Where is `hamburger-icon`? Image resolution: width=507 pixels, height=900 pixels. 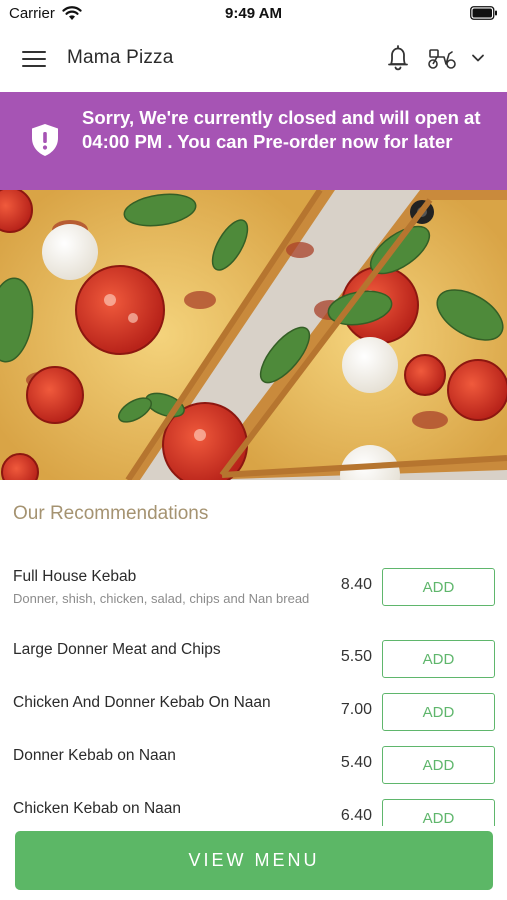 hamburger-icon is located at coordinates (34, 59).